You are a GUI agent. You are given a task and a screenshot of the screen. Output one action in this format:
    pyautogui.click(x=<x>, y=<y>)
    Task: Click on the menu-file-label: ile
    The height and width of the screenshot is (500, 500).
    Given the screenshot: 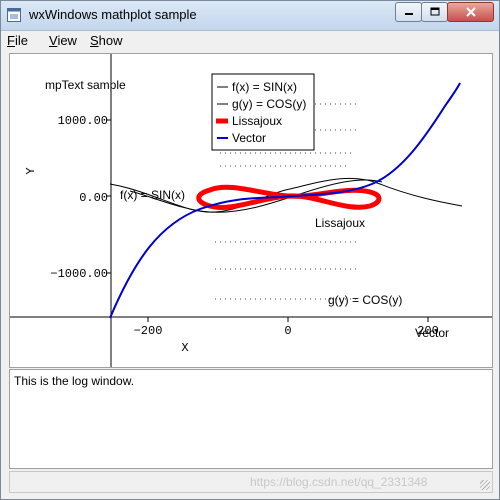 What is the action you would take?
    pyautogui.click(x=21, y=40)
    